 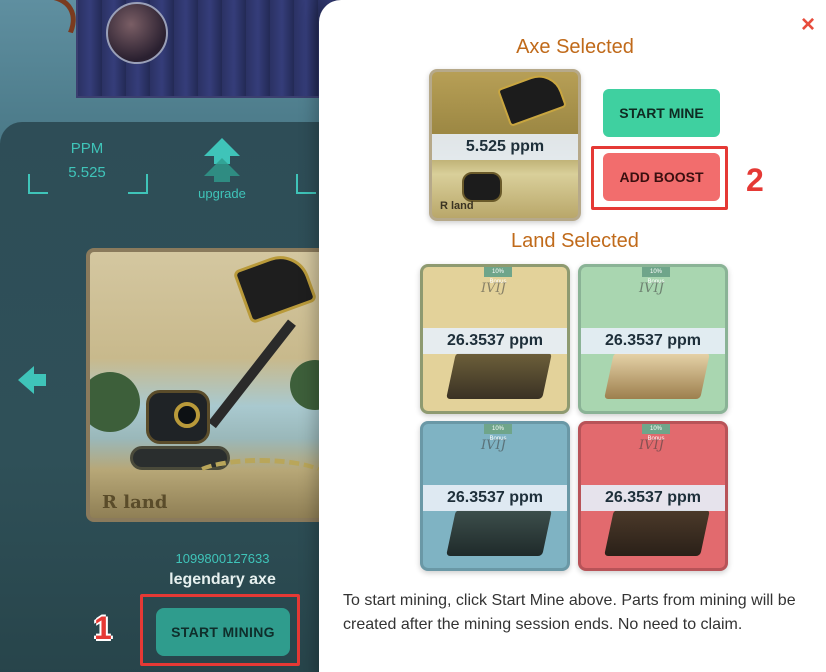 I want to click on land-section-title: Land Selected, so click(x=575, y=241).